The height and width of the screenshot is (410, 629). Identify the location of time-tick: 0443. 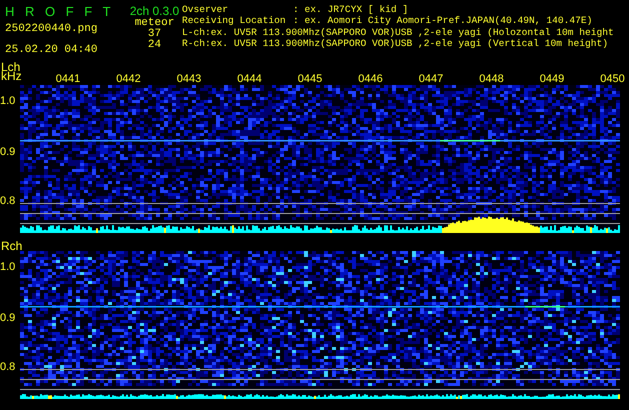
(189, 79).